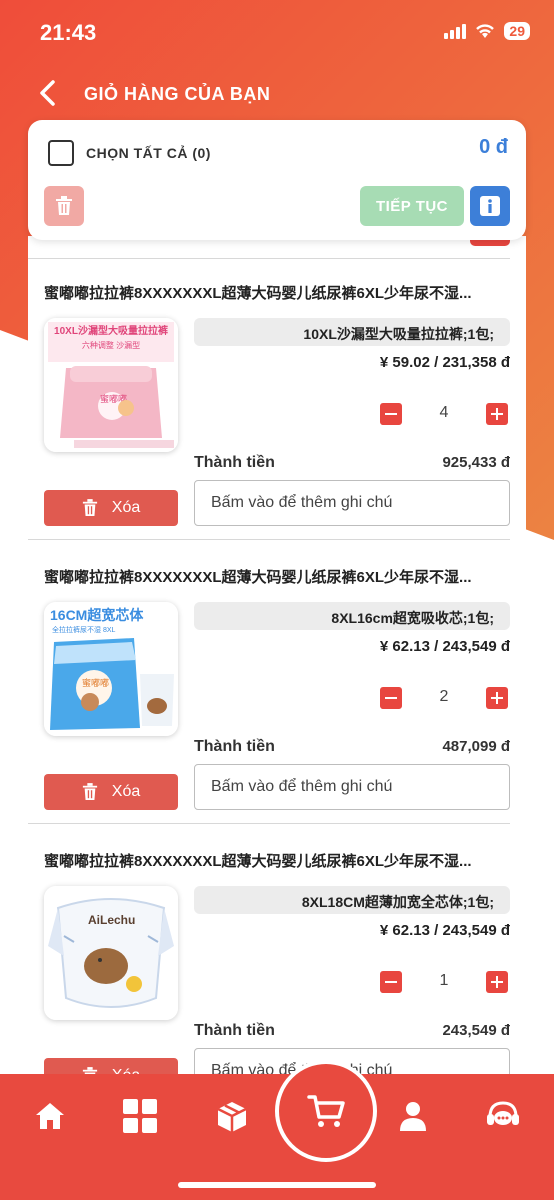 The height and width of the screenshot is (1200, 554). What do you see at coordinates (455, 31) in the screenshot?
I see `signal-icon` at bounding box center [455, 31].